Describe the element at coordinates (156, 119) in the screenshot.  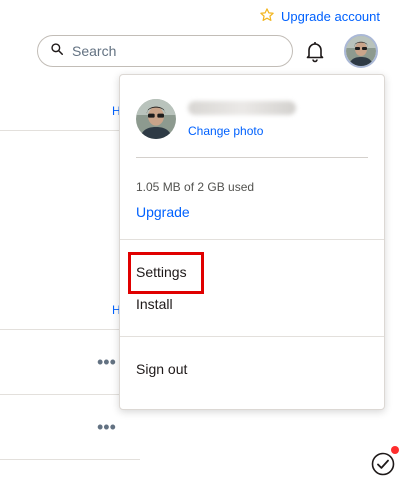
I see `menu-avatar` at that location.